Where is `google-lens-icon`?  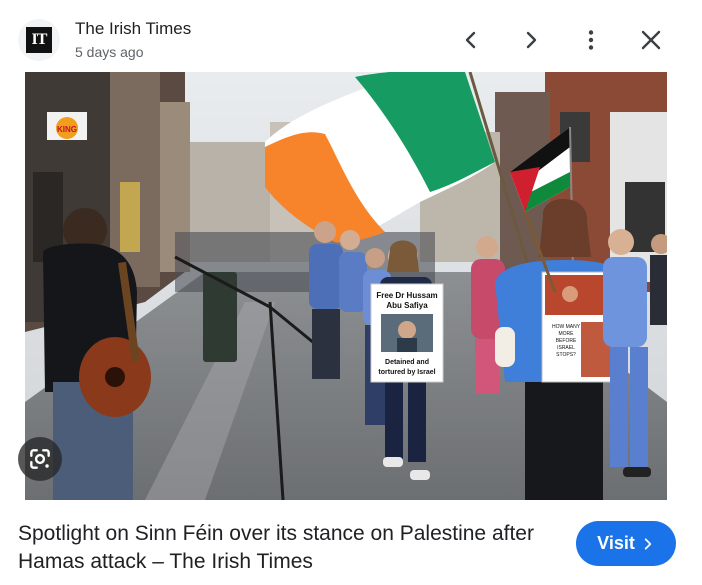
google-lens-icon is located at coordinates (40, 459).